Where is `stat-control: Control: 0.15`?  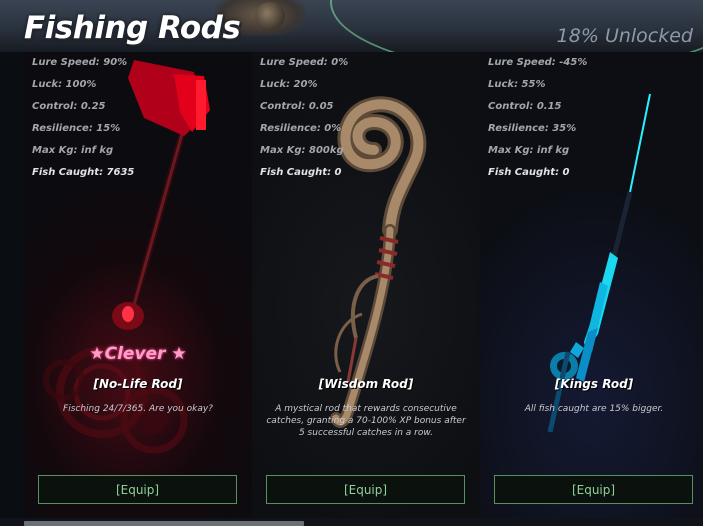
stat-control: Control: 0.15 is located at coordinates (525, 106).